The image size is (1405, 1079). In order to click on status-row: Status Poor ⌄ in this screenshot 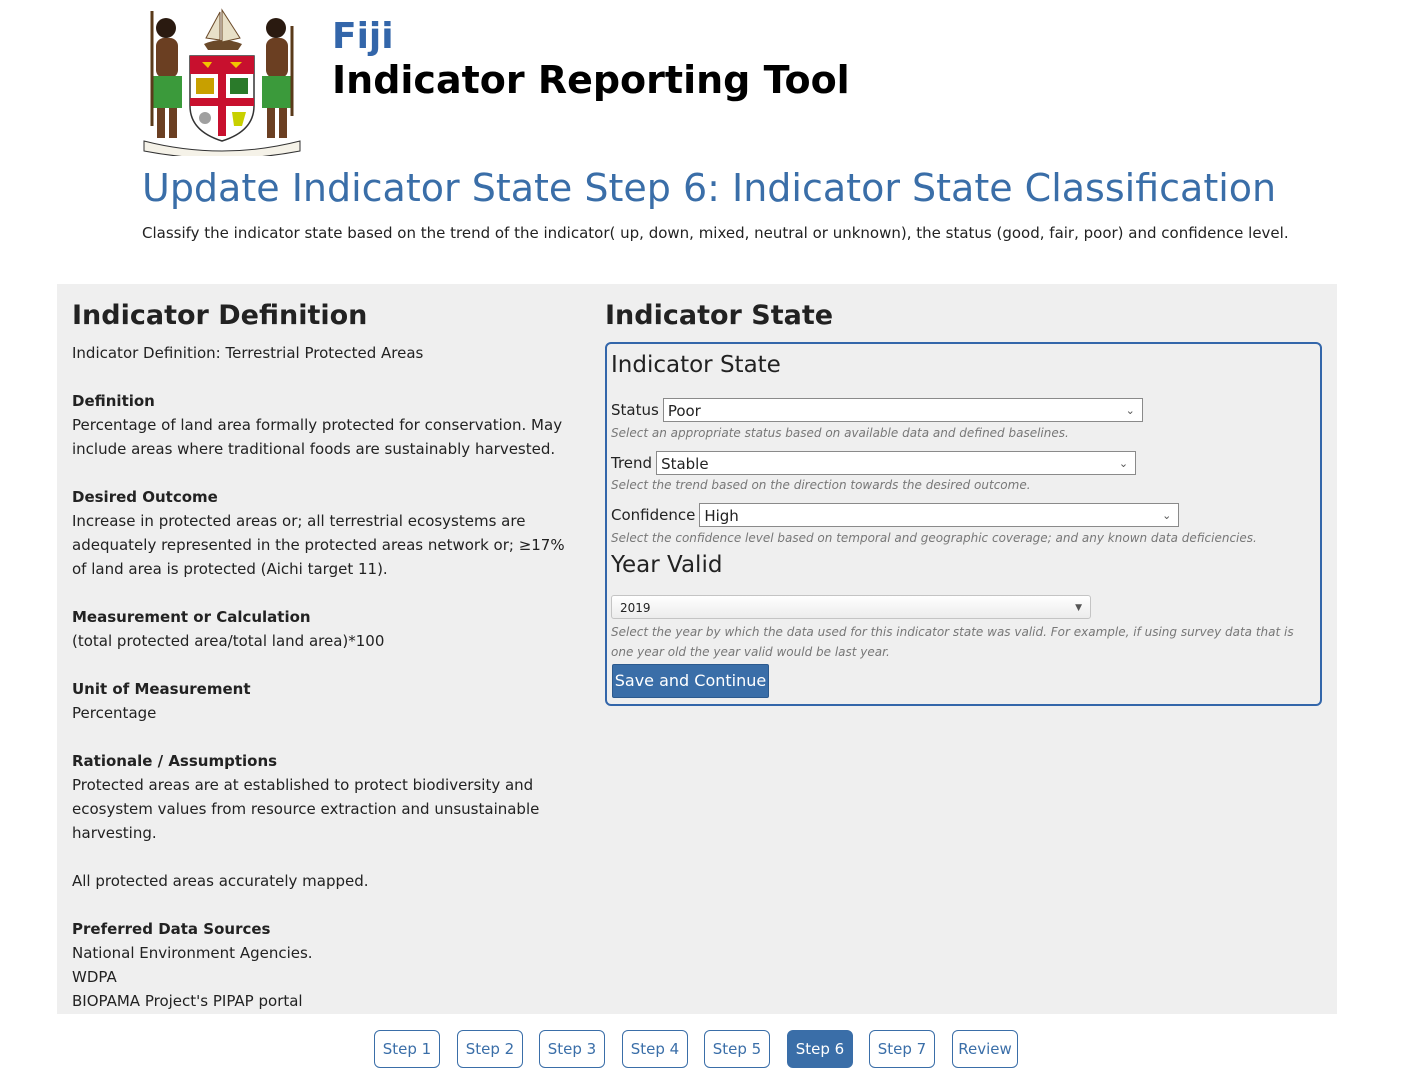, I will do `click(877, 410)`.